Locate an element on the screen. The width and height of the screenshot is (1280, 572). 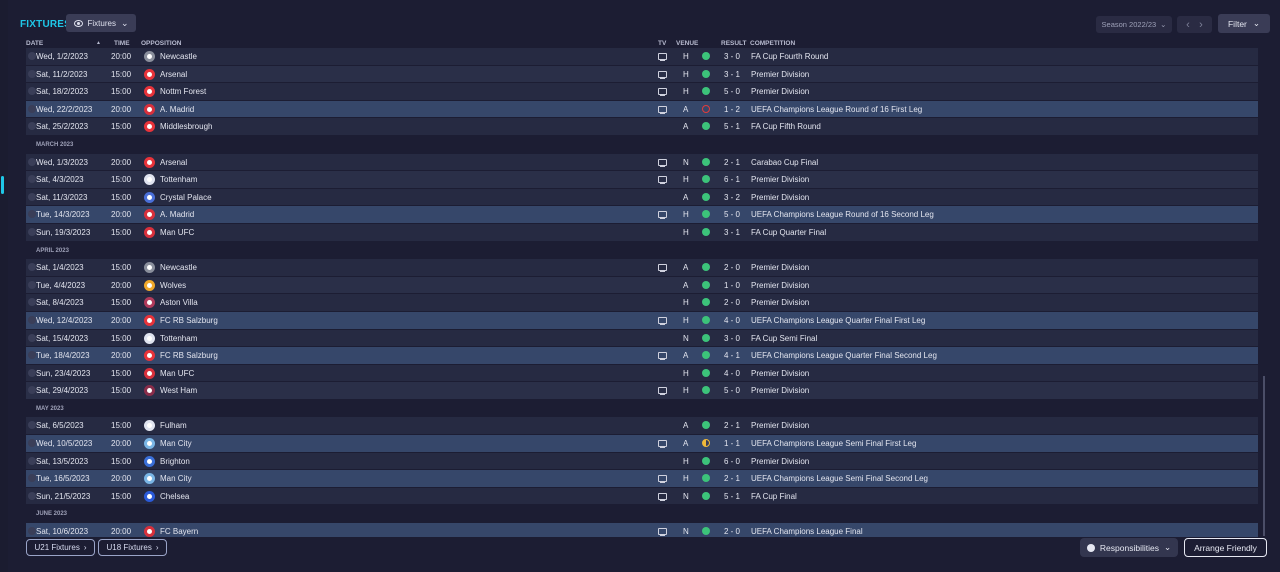
competition-link: FA Cup Fourth Round is located at coordinates (789, 56).